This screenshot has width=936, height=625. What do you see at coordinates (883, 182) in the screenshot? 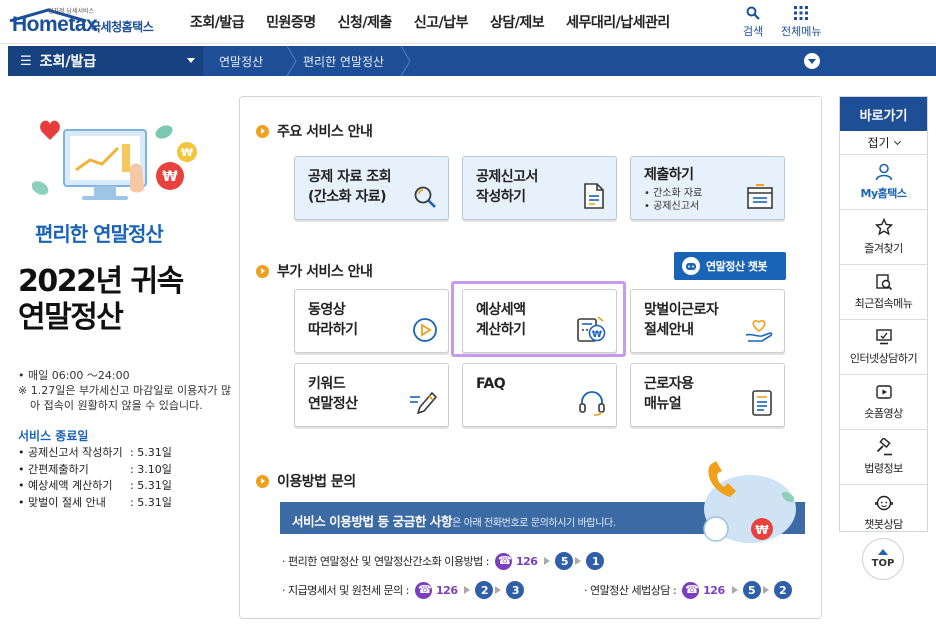
I see `quick-item-my-hometax: My홈택스` at bounding box center [883, 182].